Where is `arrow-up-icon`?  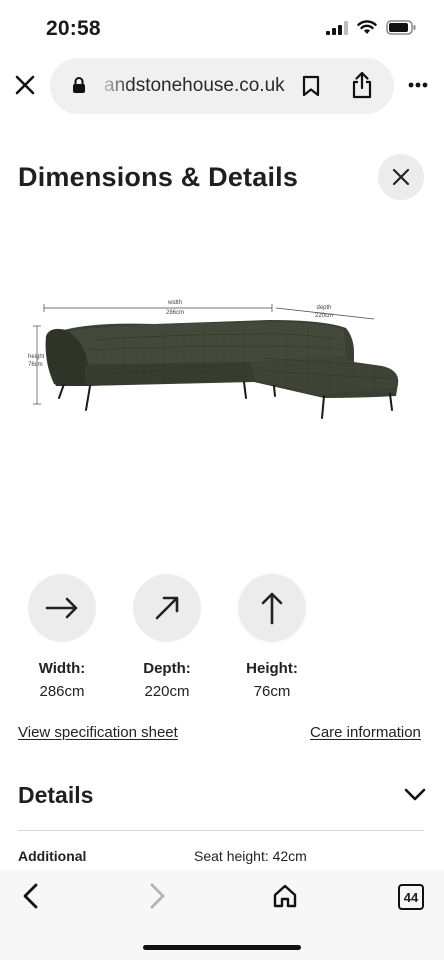
arrow-up-icon is located at coordinates (272, 608).